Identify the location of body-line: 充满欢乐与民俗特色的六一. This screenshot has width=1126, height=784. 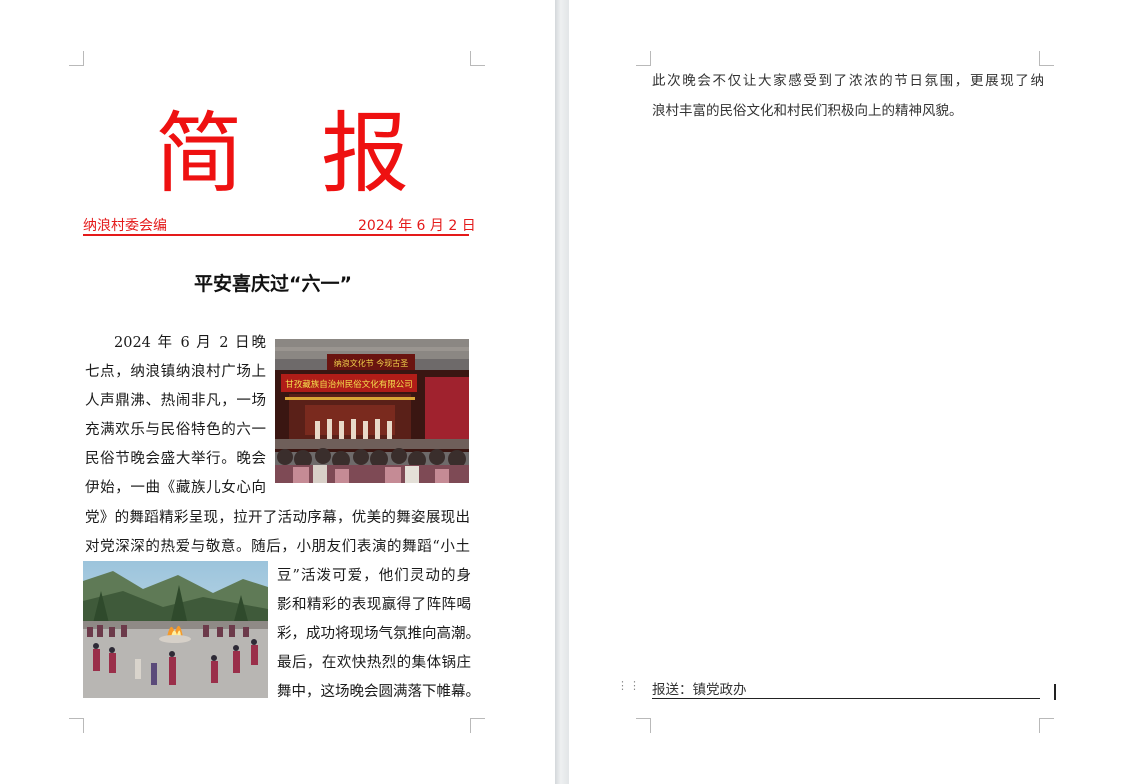
(175, 430).